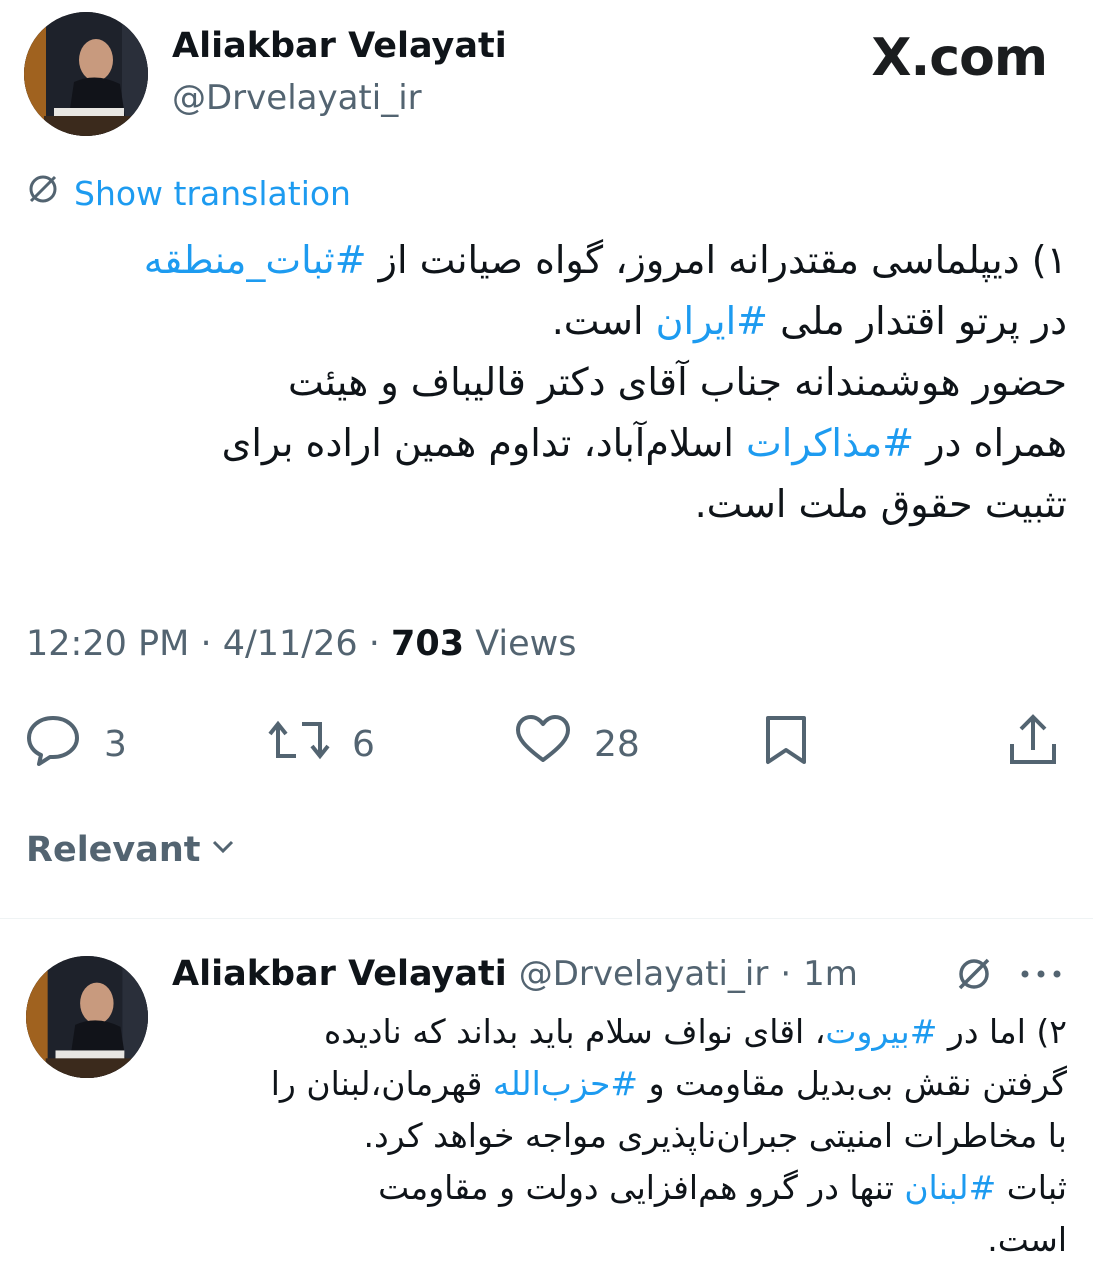 Image resolution: width=1093 pixels, height=1280 pixels. Describe the element at coordinates (546, 918) in the screenshot. I see `section-divider` at that location.